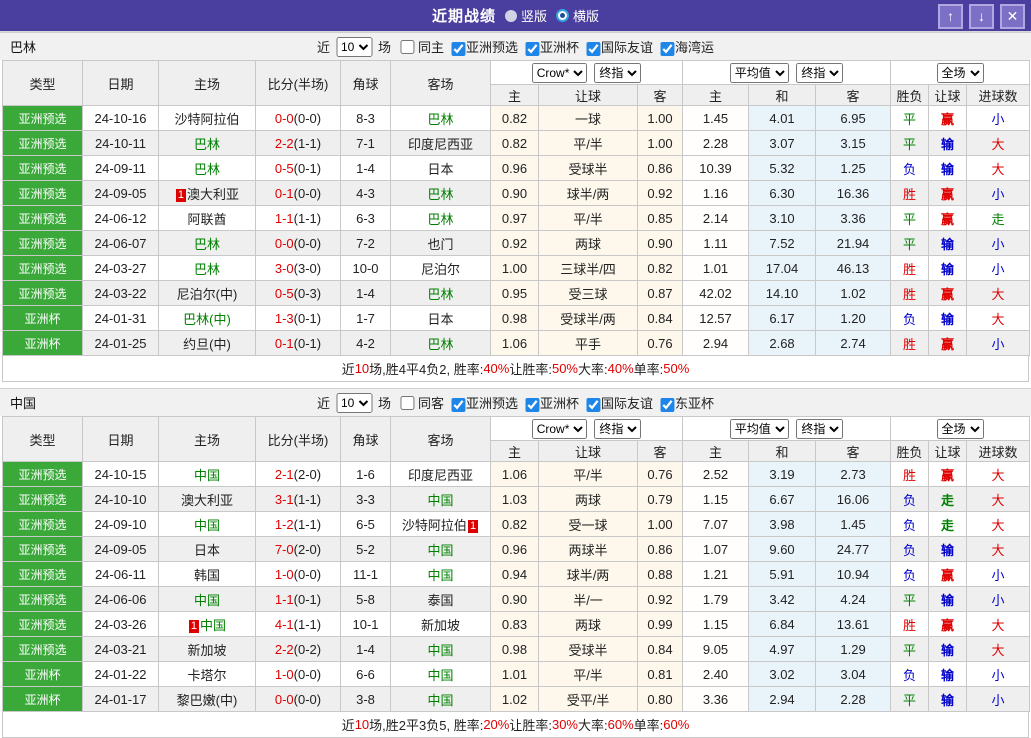  What do you see at coordinates (782, 118) in the screenshot?
I see `avg-draw-odds-cell: 4.01` at bounding box center [782, 118].